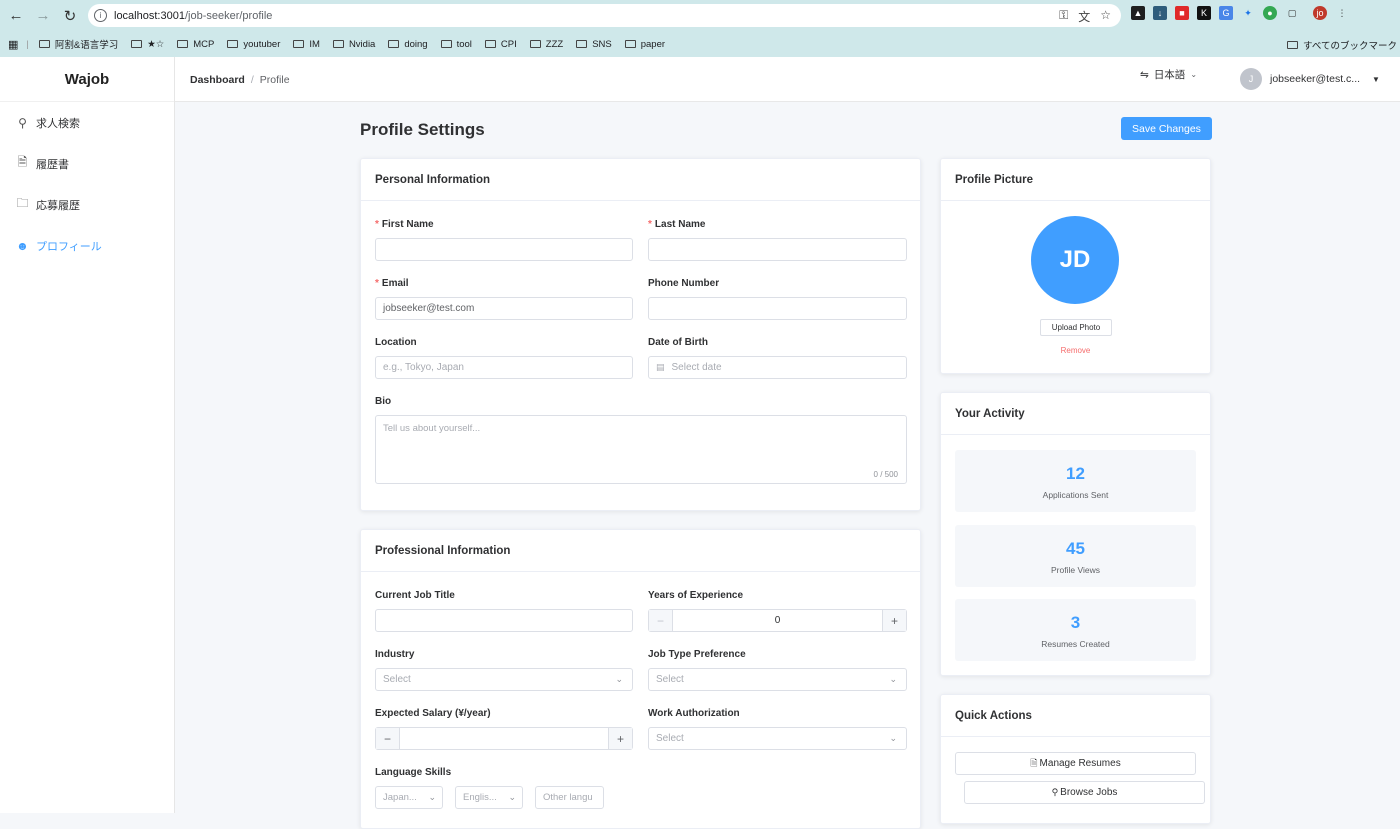  What do you see at coordinates (641, 449) in the screenshot?
I see `bio-textarea: Tell us about yourself... 0 / 500` at bounding box center [641, 449].